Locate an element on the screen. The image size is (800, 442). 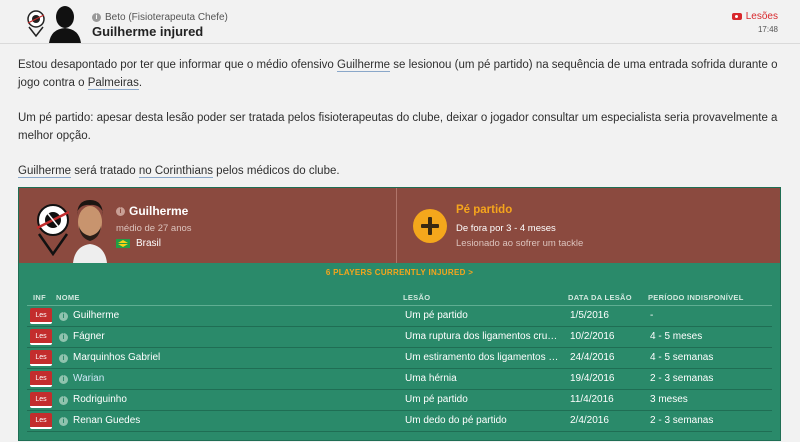
nationality-label: Brasil is located at coordinates (149, 243).